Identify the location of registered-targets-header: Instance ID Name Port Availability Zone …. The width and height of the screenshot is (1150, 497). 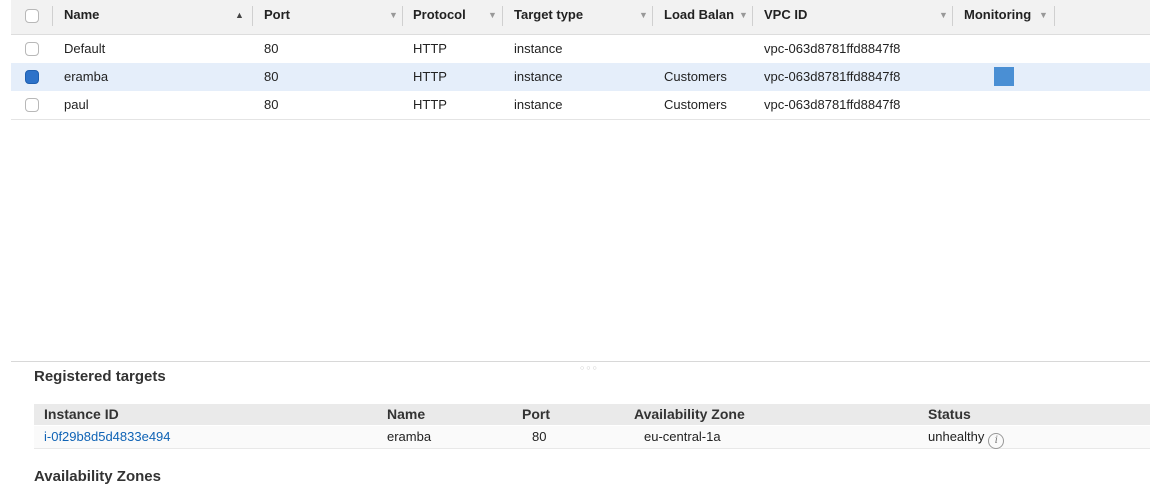
(592, 414).